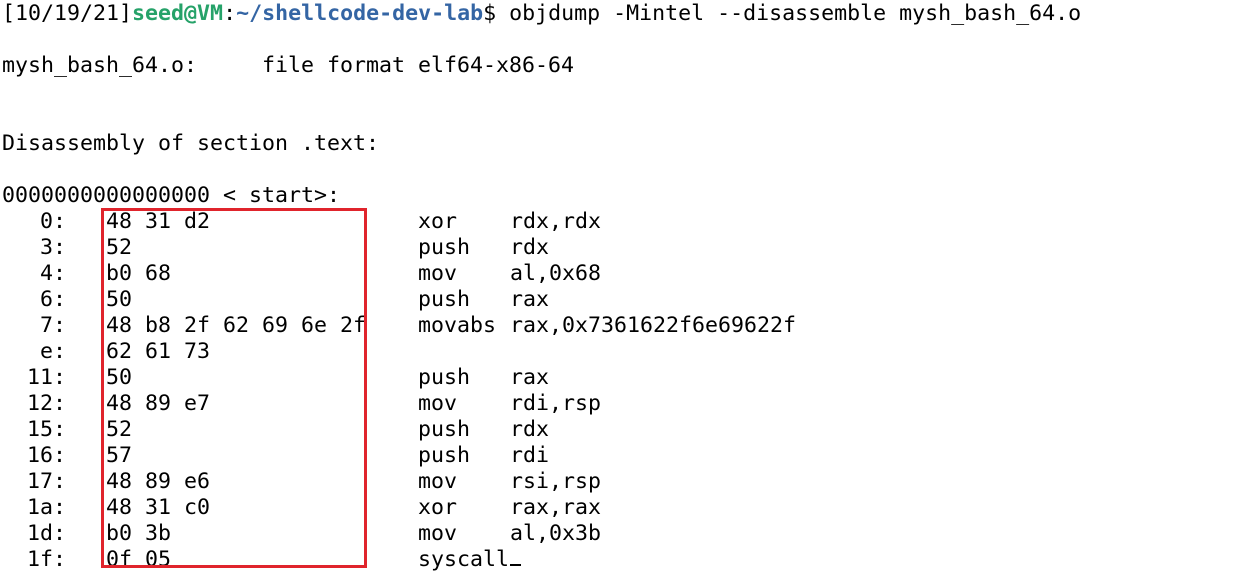  Describe the element at coordinates (556, 533) in the screenshot. I see `instruction-operands: al,0x3b` at that location.